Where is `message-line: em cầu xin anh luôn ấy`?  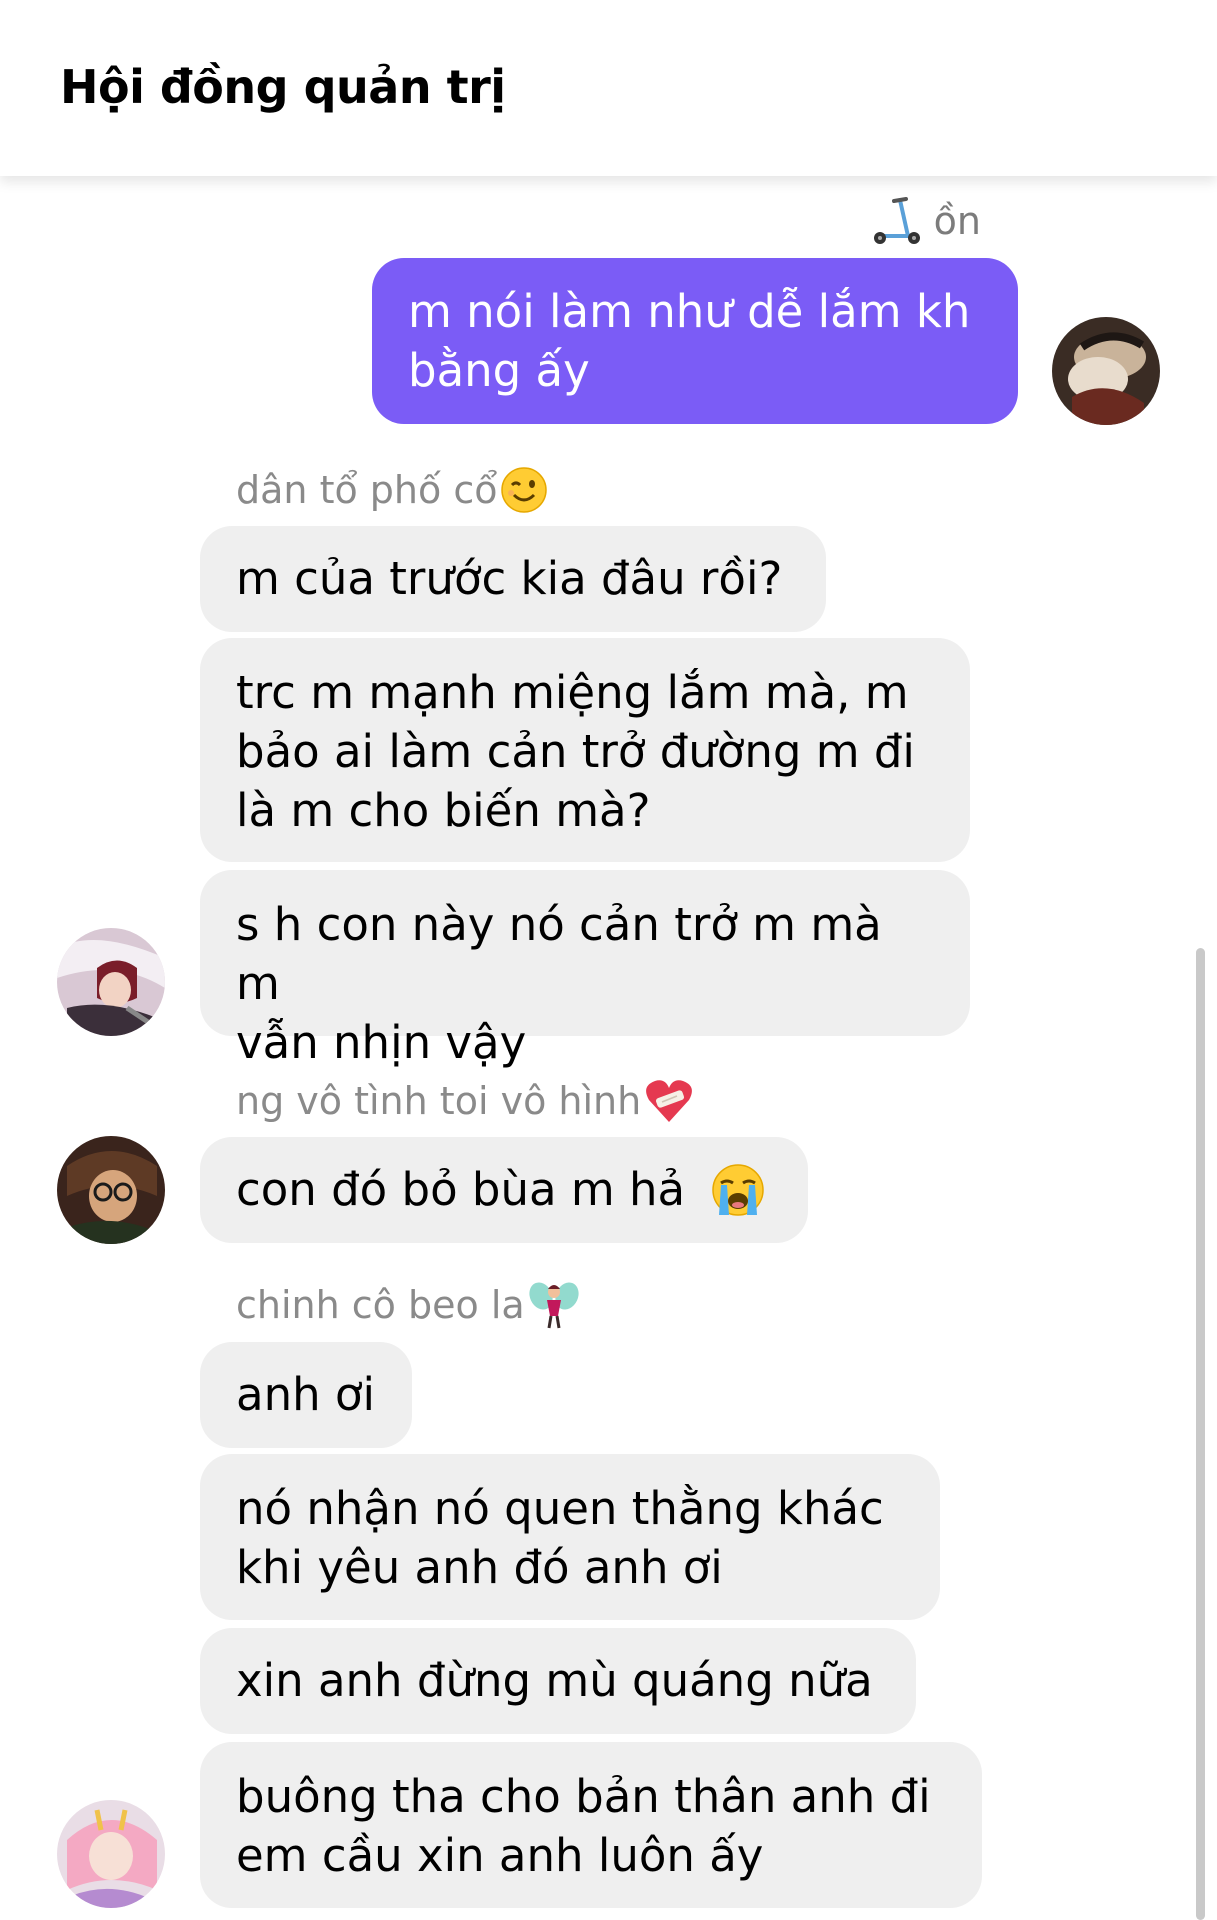 message-line: em cầu xin anh luôn ấy is located at coordinates (500, 1855).